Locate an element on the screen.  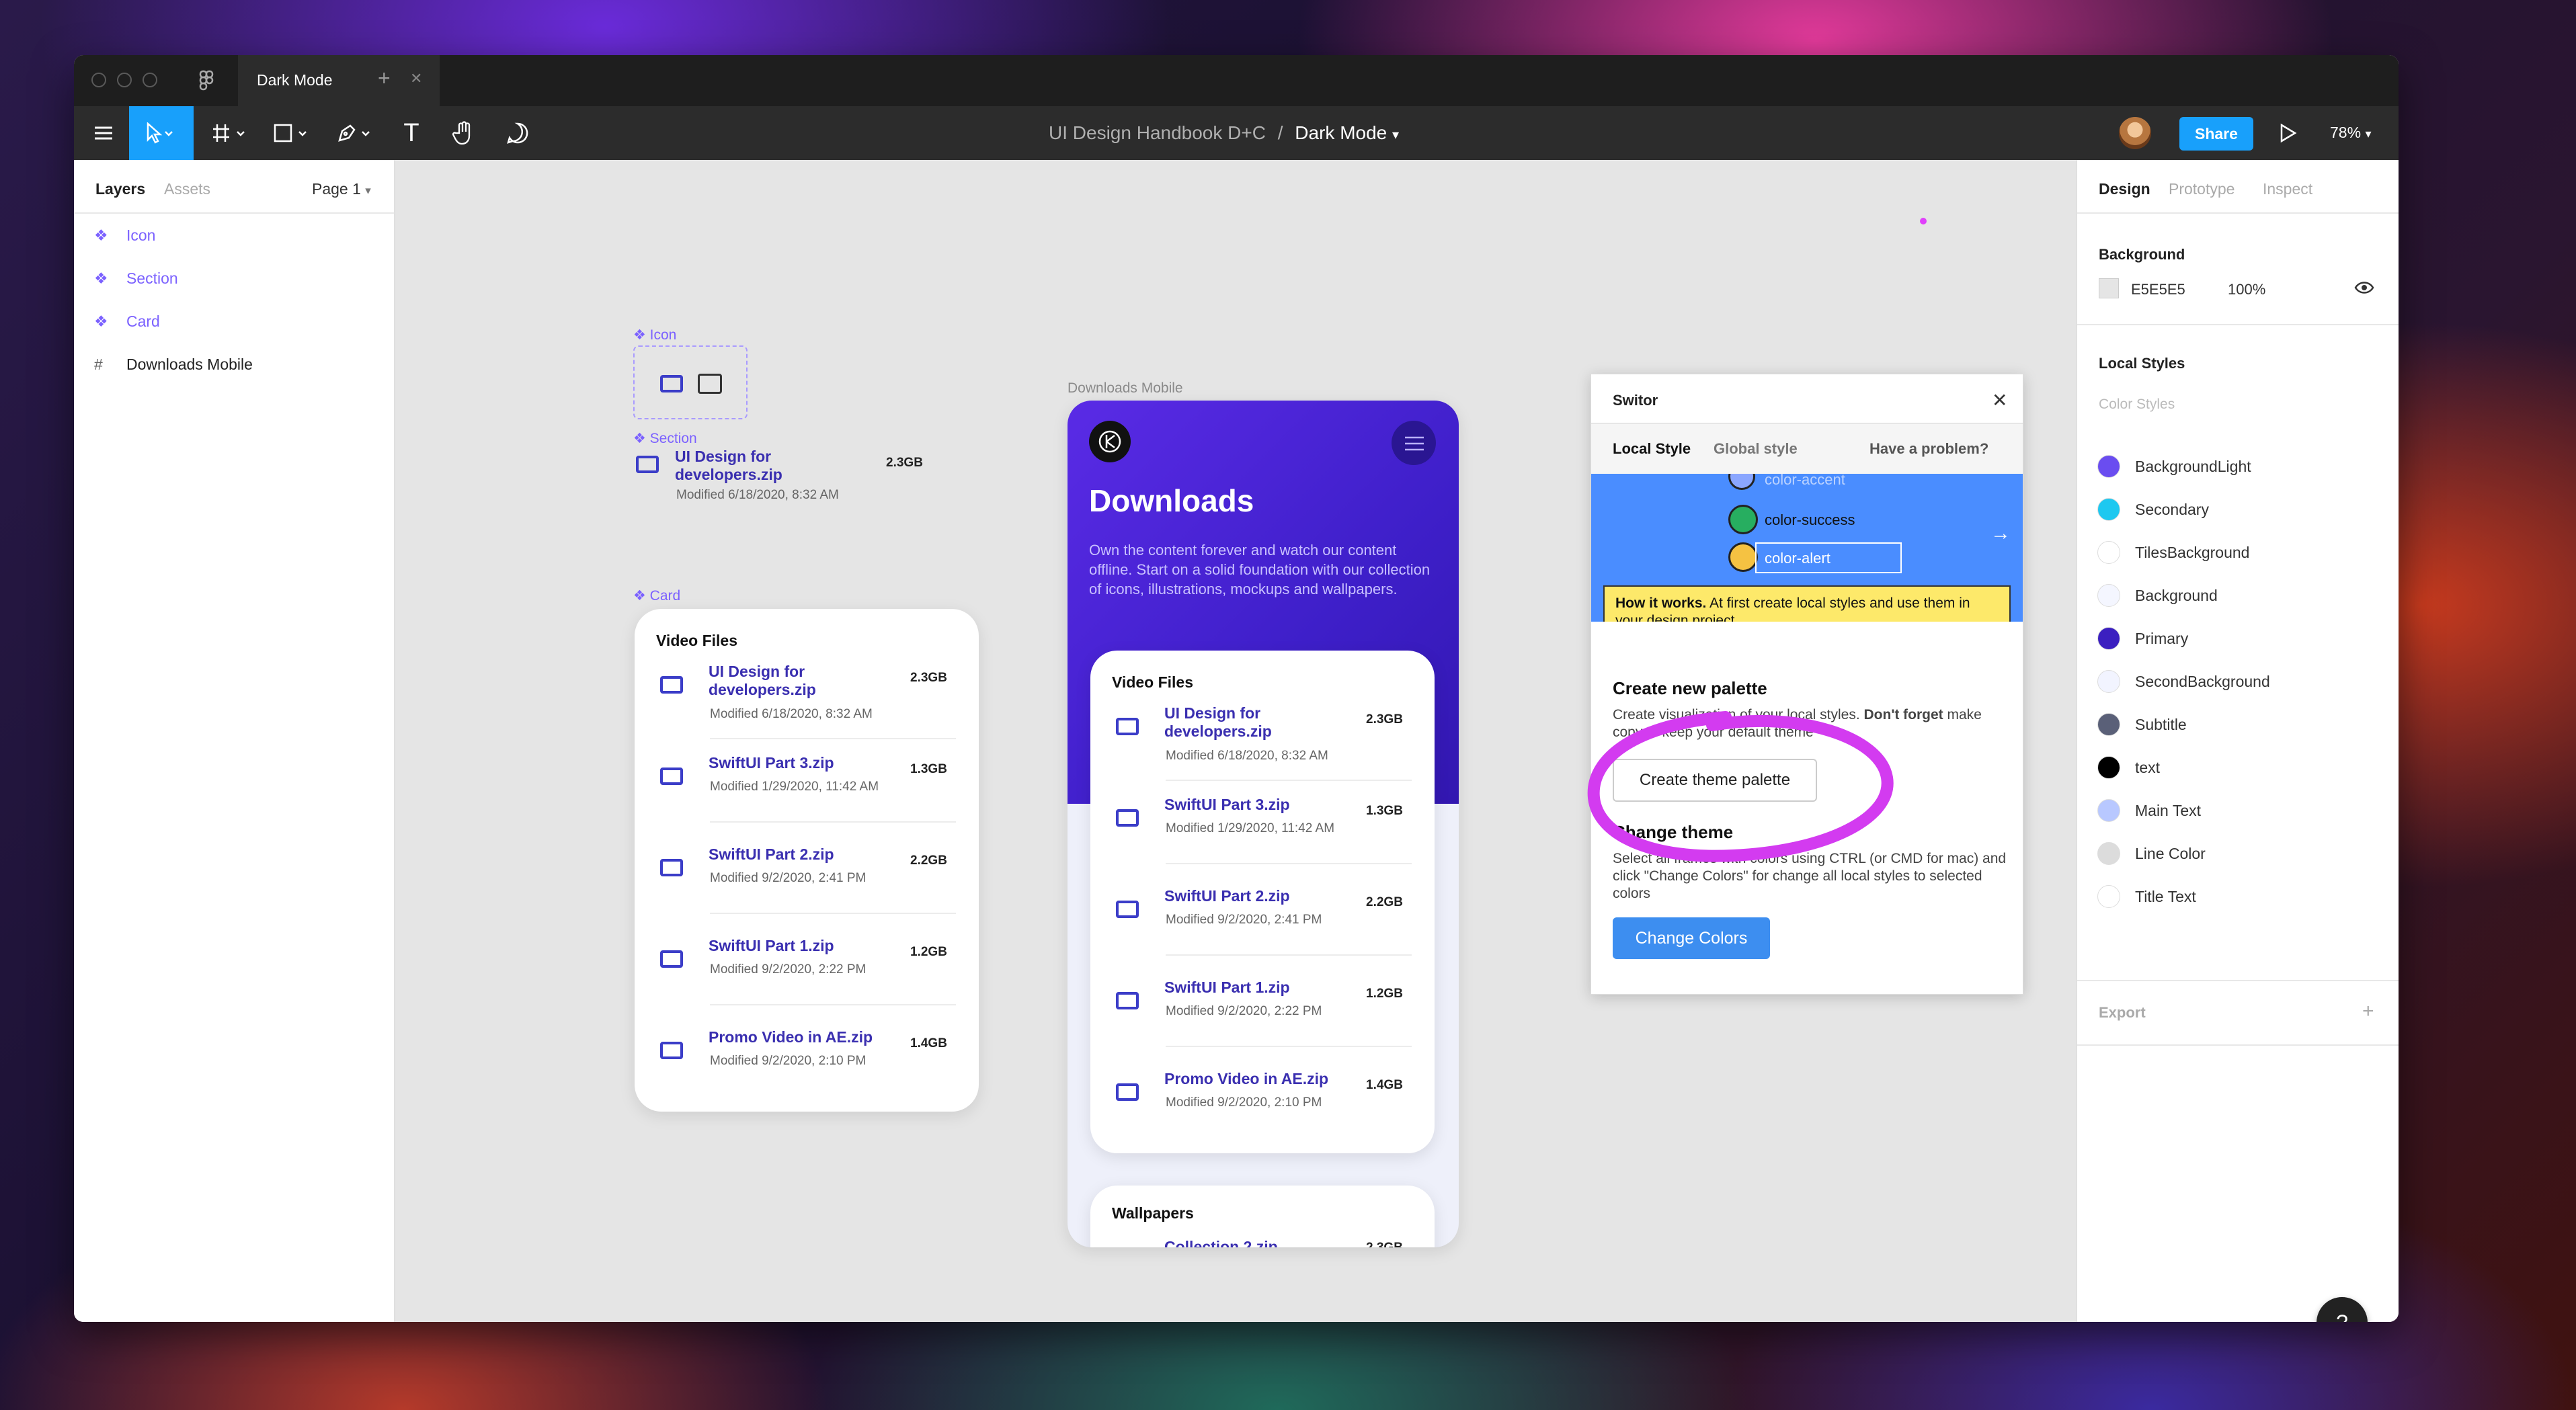
color-style-item: SecondBackground is located at coordinates (2183, 681).